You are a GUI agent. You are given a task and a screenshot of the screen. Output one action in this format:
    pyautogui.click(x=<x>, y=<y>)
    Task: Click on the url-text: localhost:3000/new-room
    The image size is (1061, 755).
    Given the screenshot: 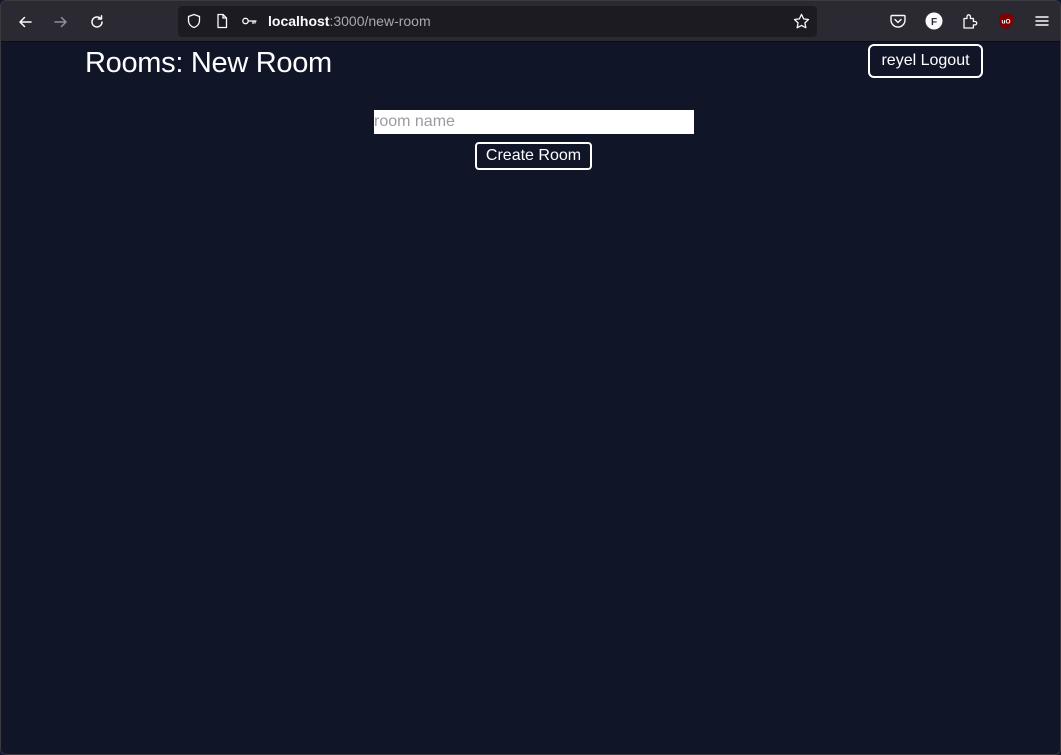 What is the action you would take?
    pyautogui.click(x=349, y=21)
    